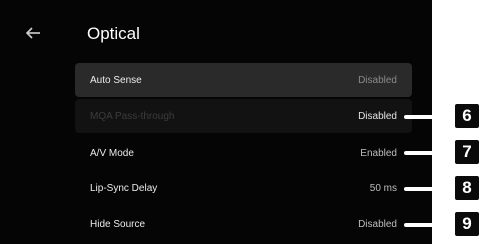  Describe the element at coordinates (243, 153) in the screenshot. I see `setting-av-mode: A/V Mode Enabled` at that location.